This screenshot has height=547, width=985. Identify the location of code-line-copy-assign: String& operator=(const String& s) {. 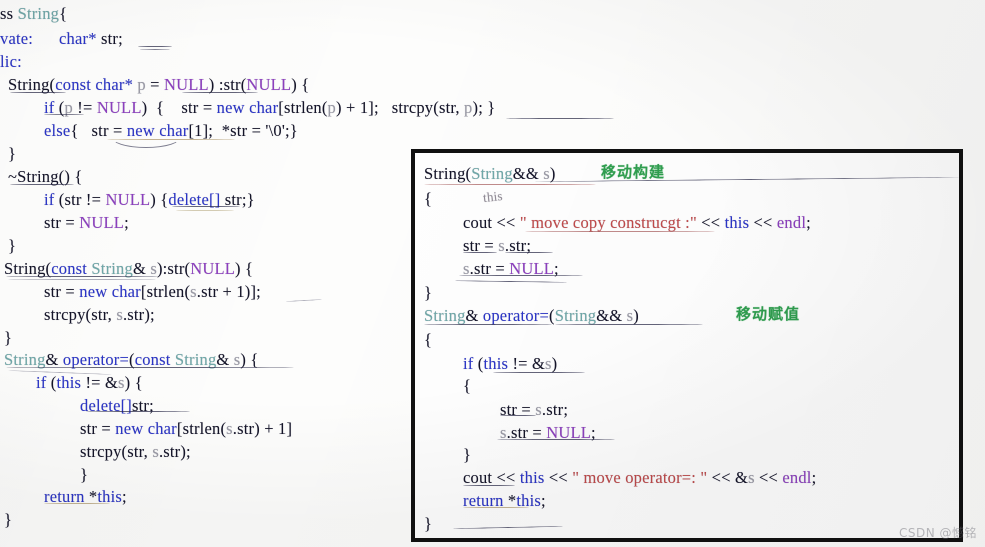
(131, 359).